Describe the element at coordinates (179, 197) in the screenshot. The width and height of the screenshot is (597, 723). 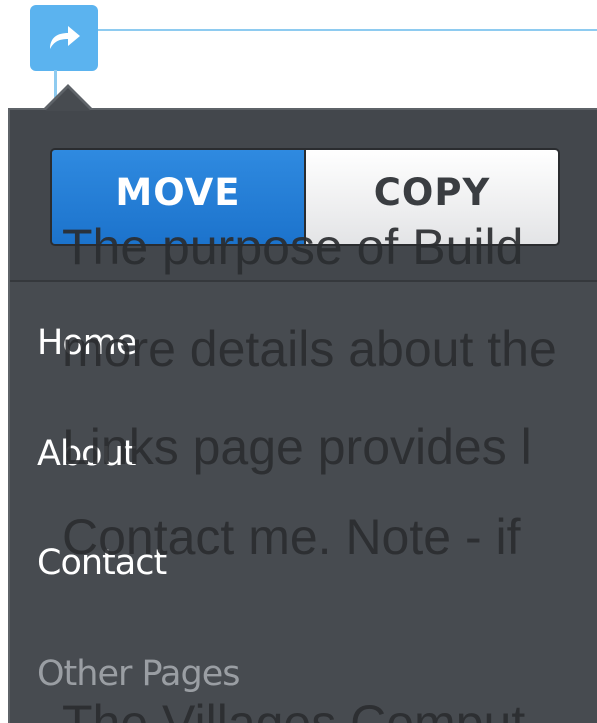
I see `move-button: MOVE` at that location.